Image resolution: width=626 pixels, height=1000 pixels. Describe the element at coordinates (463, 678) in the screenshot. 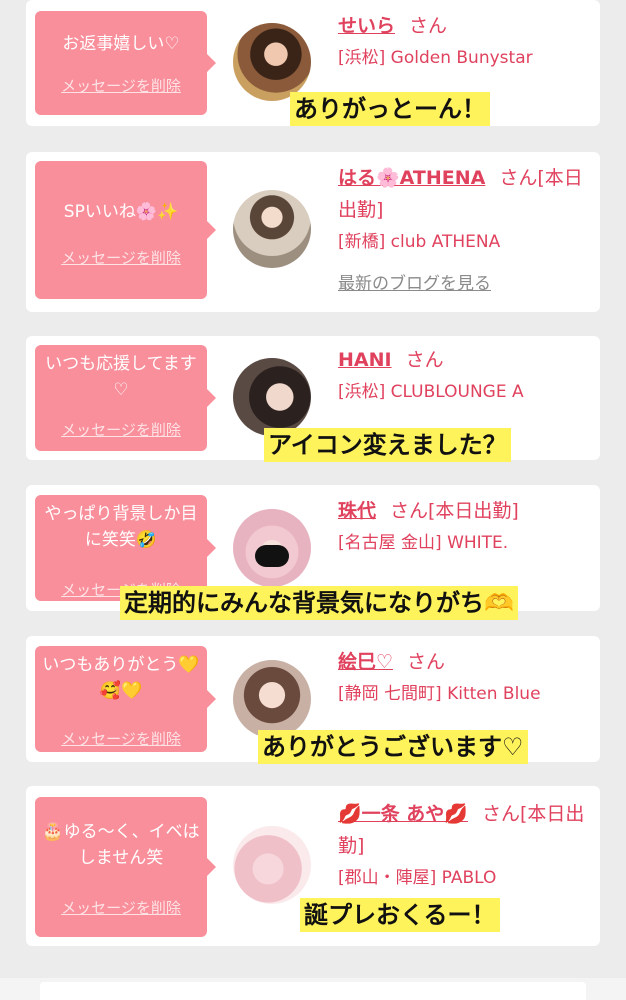

I see `sender-info: 絵巳♡ さん [静岡 七間町] Kitten Blue` at that location.